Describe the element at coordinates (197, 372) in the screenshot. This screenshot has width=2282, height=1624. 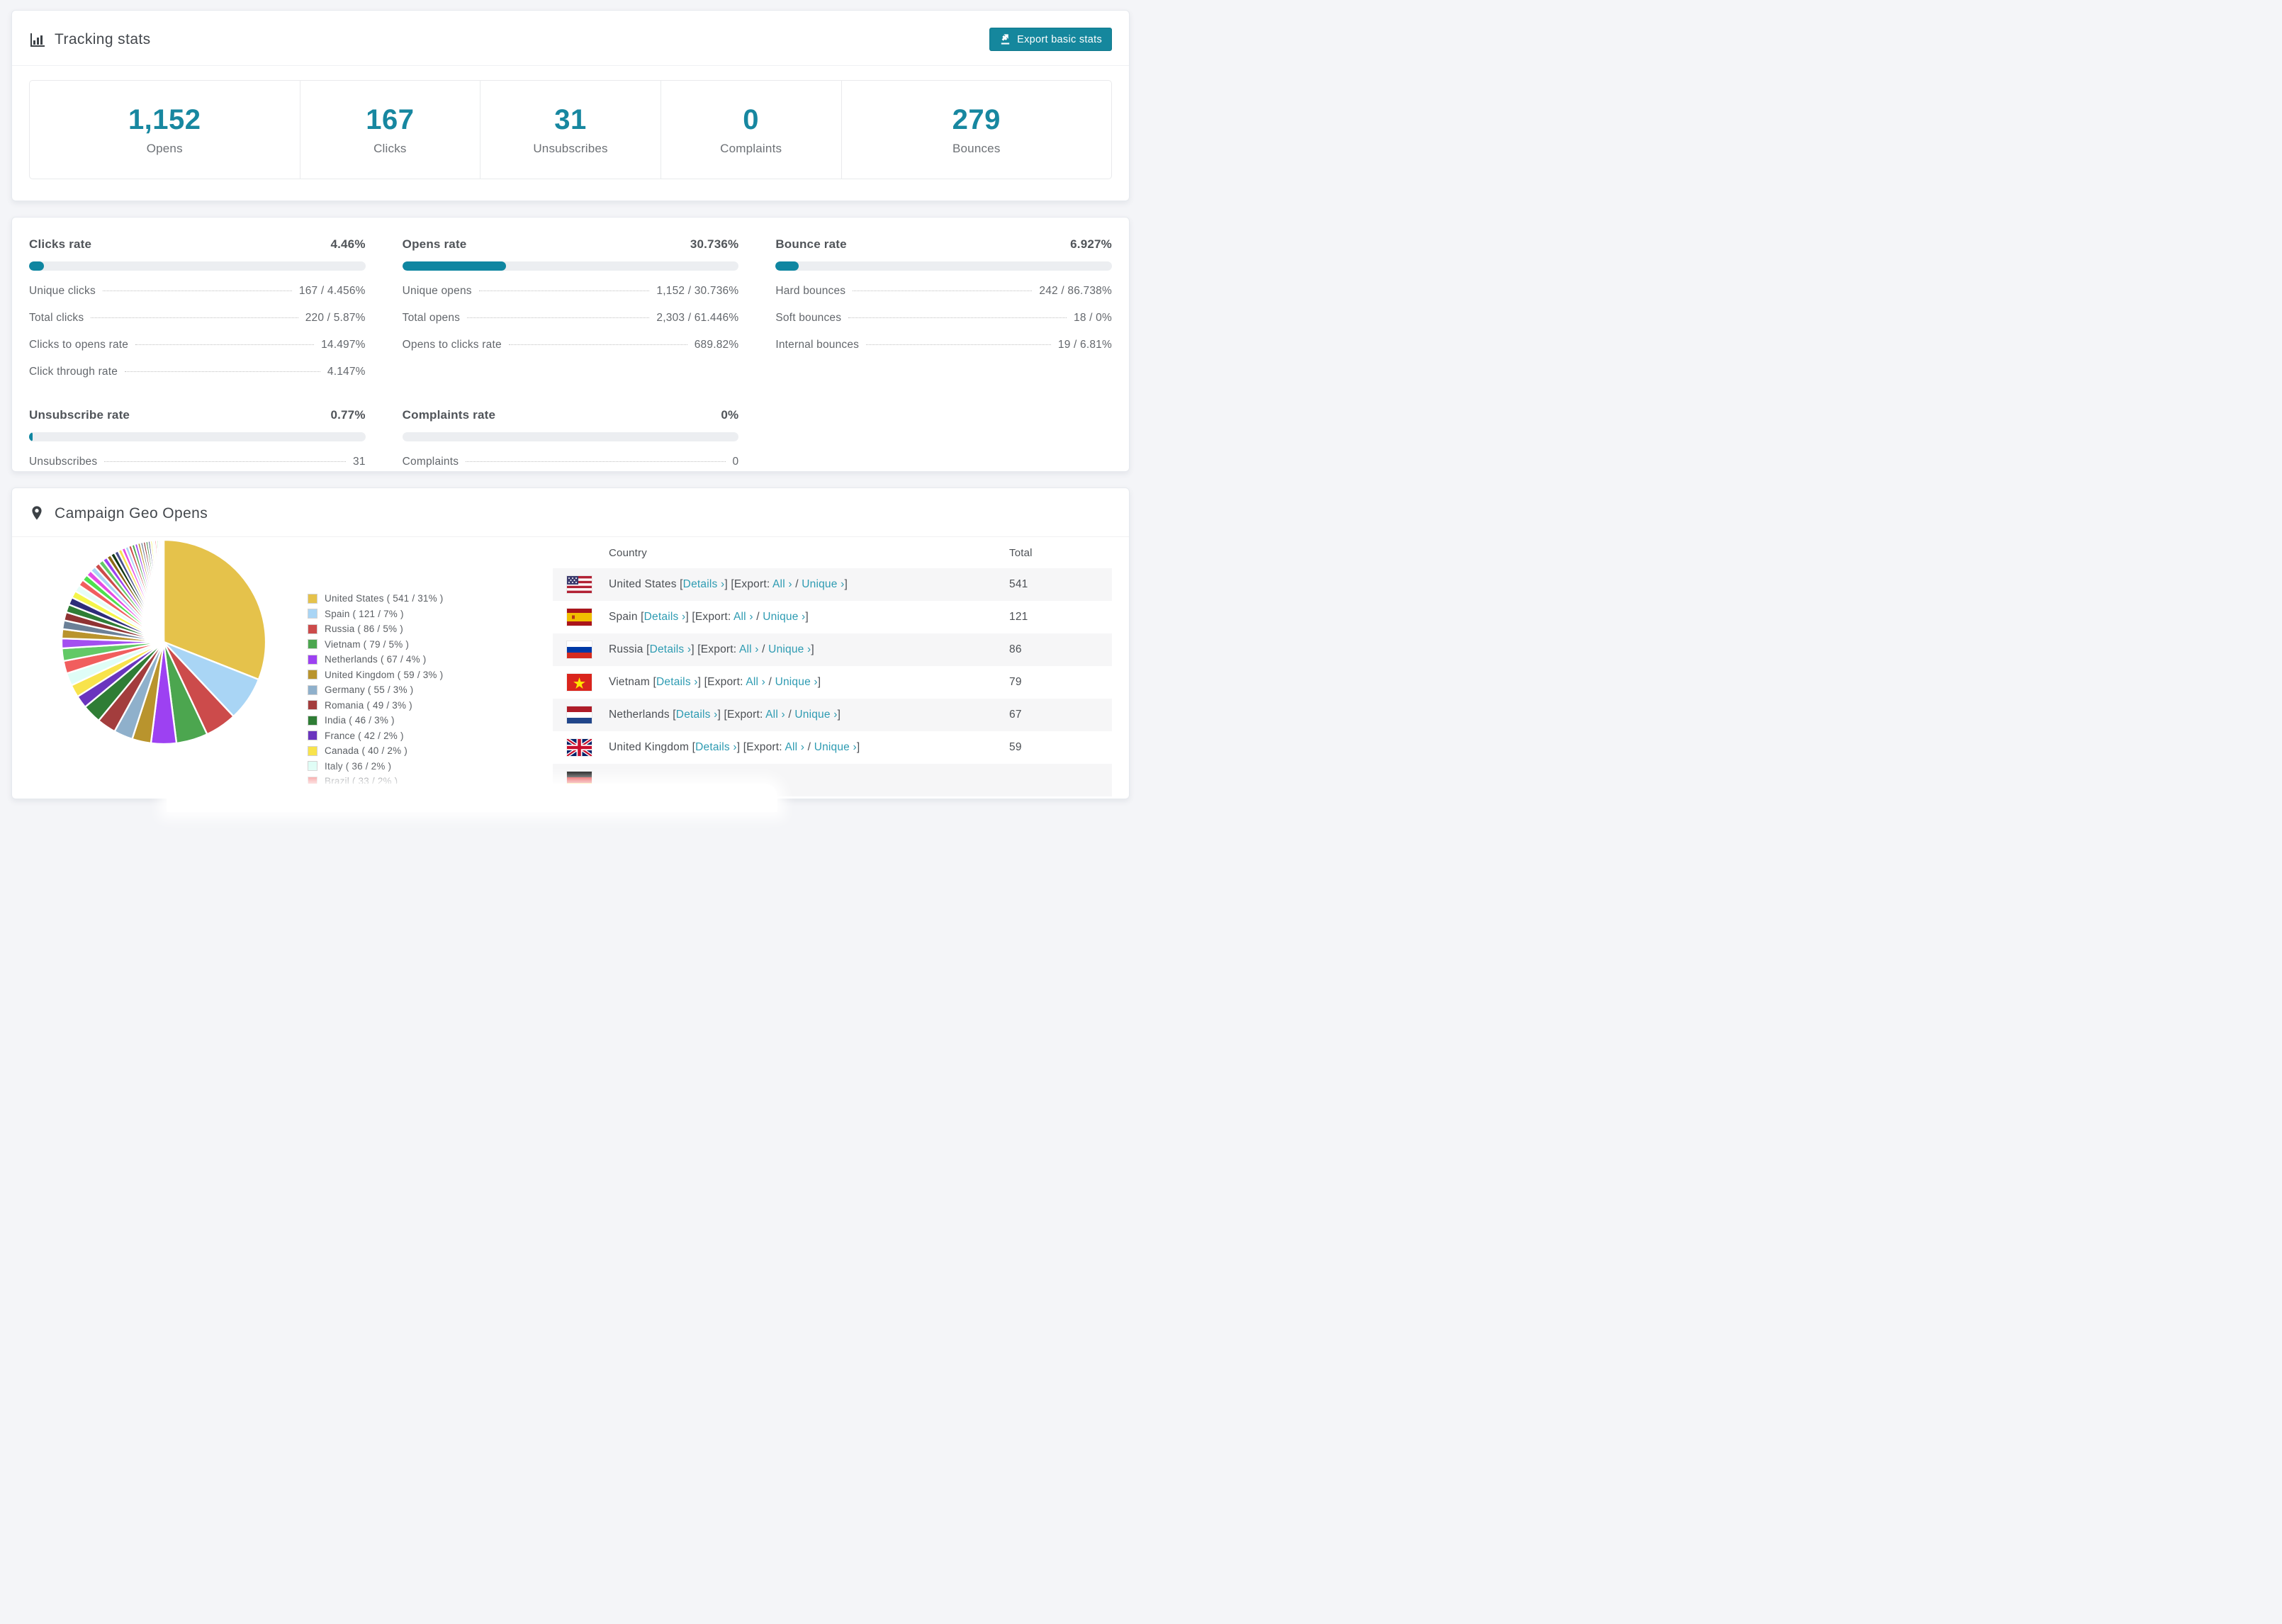
I see `rate-detail-row: Click through rate 4.147%` at that location.